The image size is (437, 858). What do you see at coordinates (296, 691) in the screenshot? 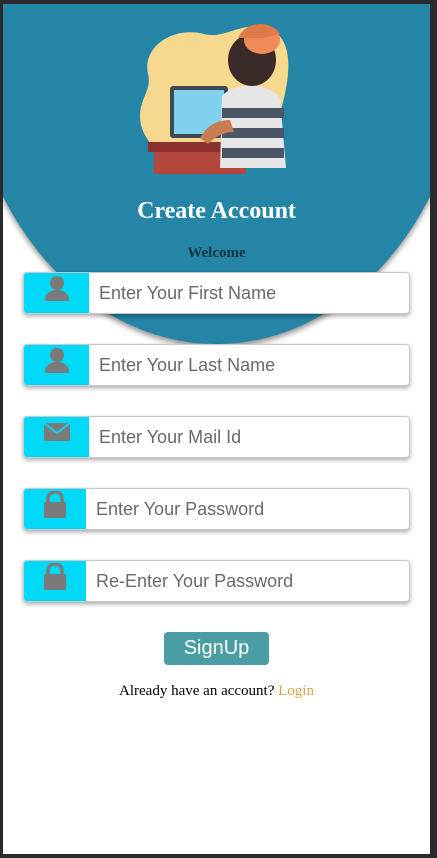
I see `login-link: Login` at bounding box center [296, 691].